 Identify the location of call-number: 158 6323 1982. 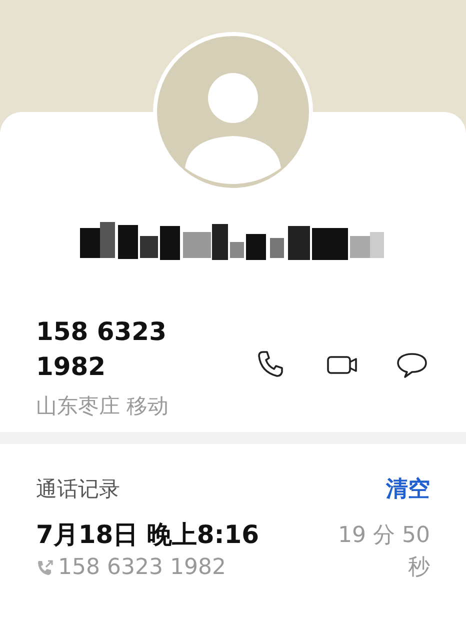
(142, 567).